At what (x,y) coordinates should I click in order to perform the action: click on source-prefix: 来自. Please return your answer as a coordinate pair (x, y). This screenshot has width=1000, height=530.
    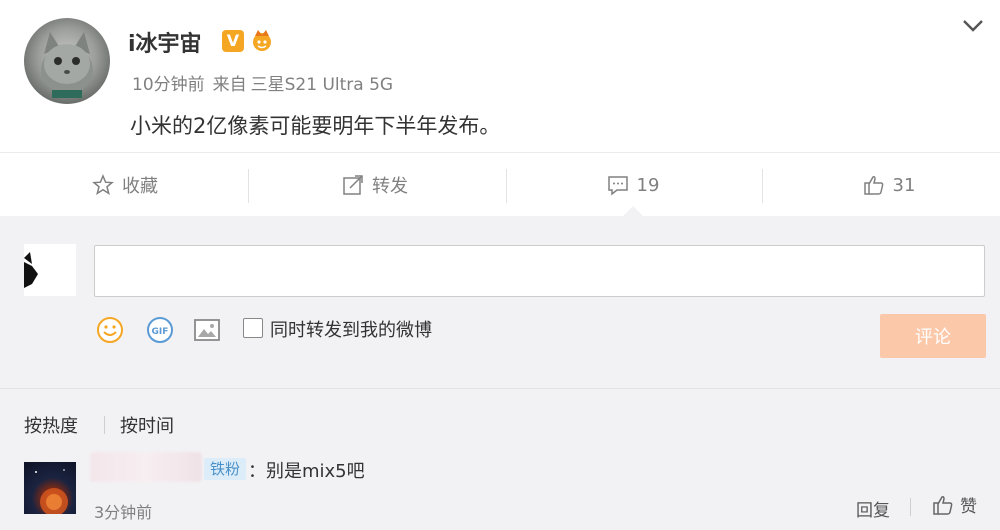
    Looking at the image, I should click on (229, 85).